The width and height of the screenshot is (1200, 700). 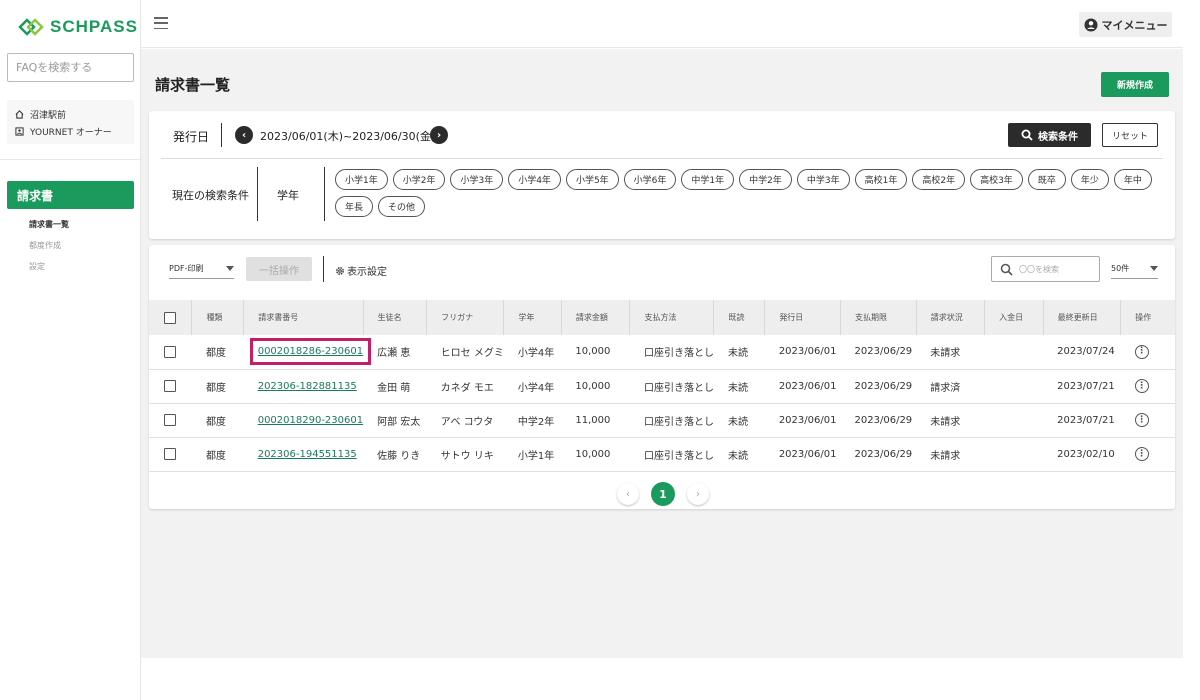 What do you see at coordinates (395, 317) in the screenshot?
I see `column-header: 生徒名` at bounding box center [395, 317].